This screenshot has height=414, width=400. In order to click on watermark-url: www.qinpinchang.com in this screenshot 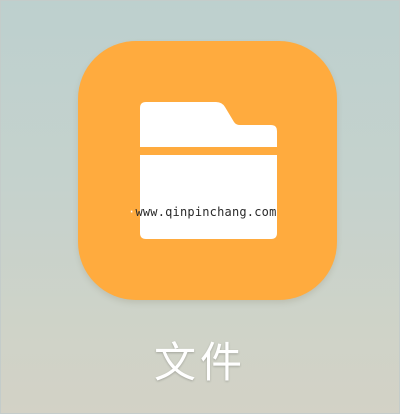, I will do `click(206, 212)`.